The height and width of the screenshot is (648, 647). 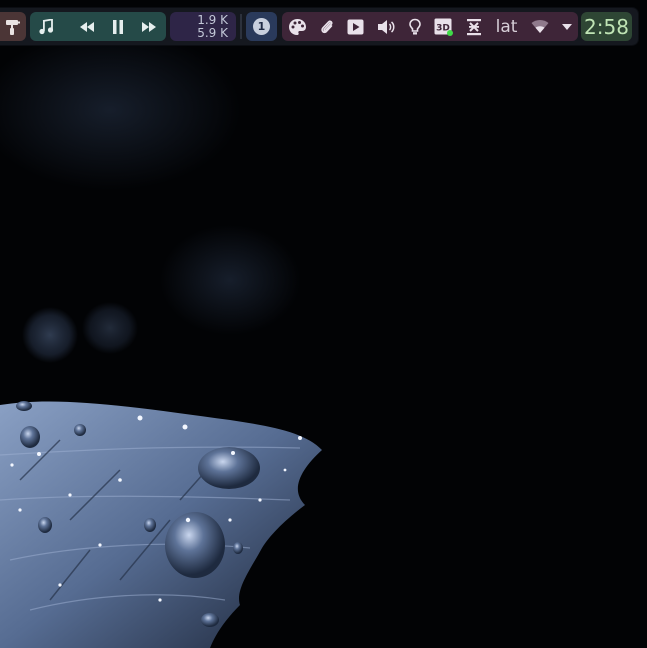 I want to click on pause-icon, so click(x=118, y=26).